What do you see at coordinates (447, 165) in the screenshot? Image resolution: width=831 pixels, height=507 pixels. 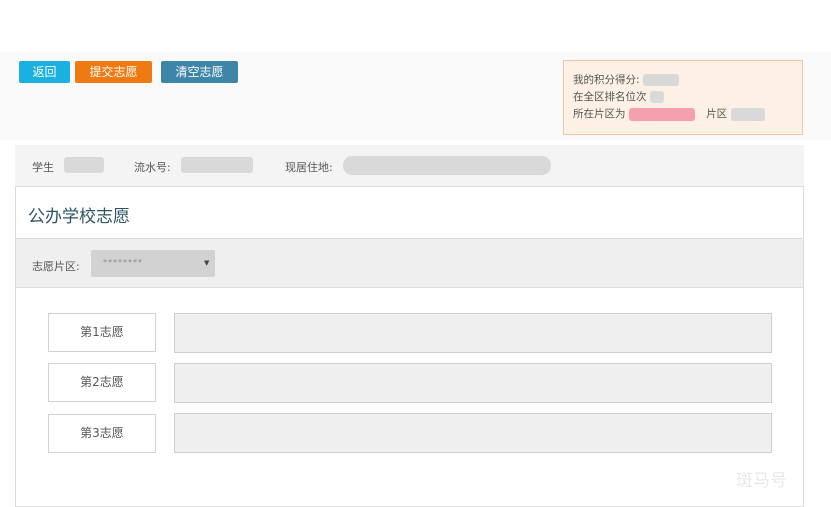 I see `redacted-address` at bounding box center [447, 165].